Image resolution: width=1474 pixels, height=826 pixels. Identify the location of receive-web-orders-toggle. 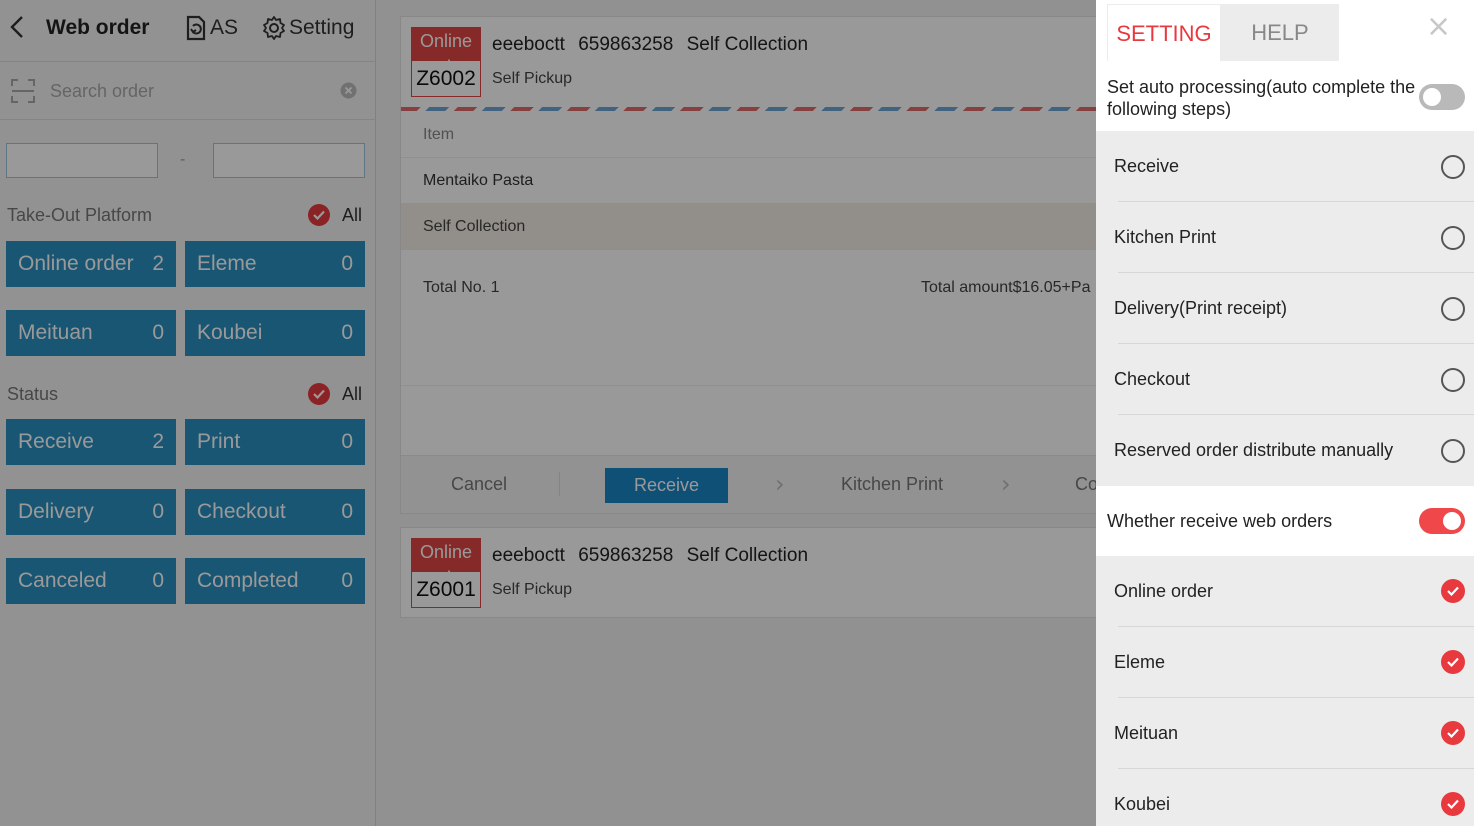
(1442, 521).